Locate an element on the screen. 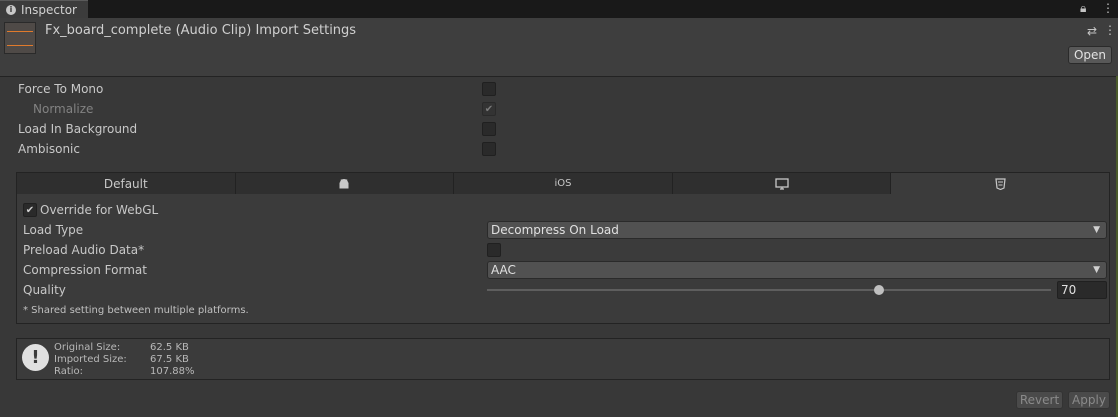  apply-button: Apply is located at coordinates (1089, 400).